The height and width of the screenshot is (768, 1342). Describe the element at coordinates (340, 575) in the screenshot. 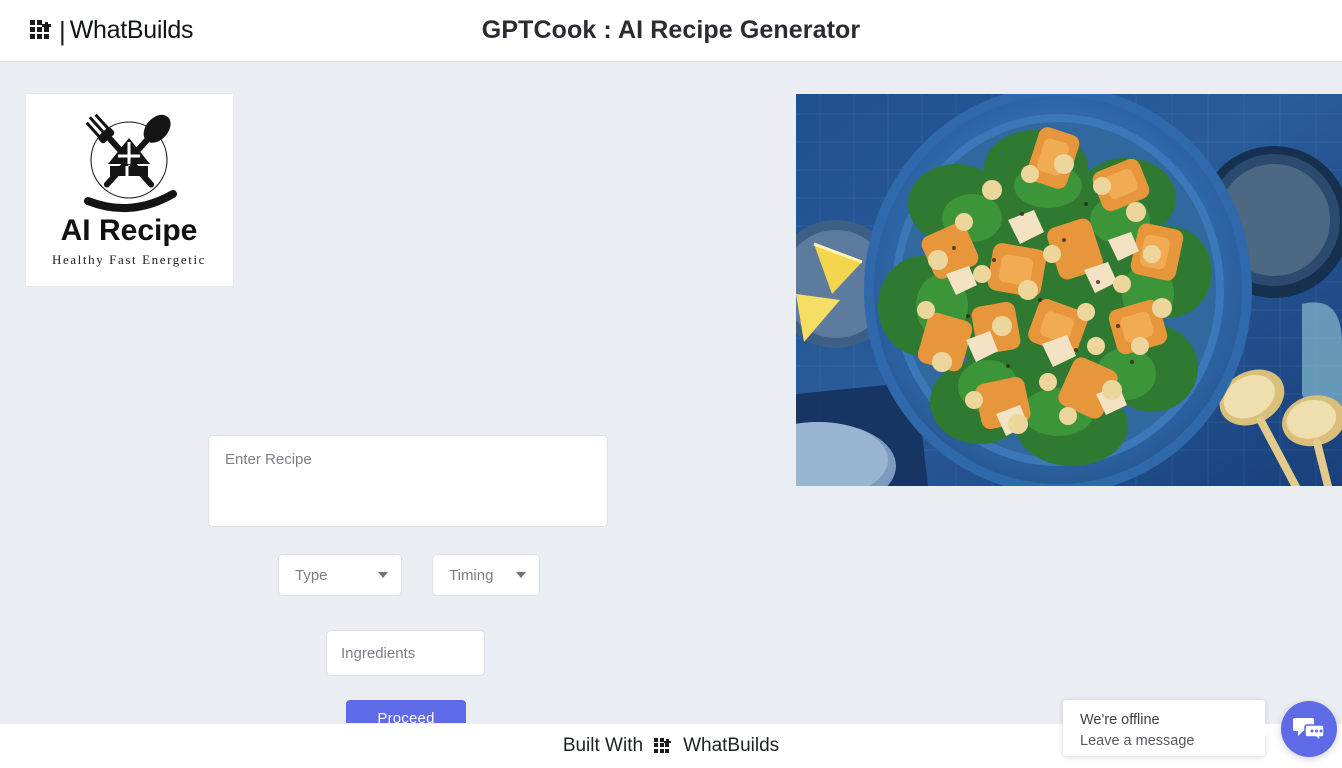

I see `type-select: Type` at that location.